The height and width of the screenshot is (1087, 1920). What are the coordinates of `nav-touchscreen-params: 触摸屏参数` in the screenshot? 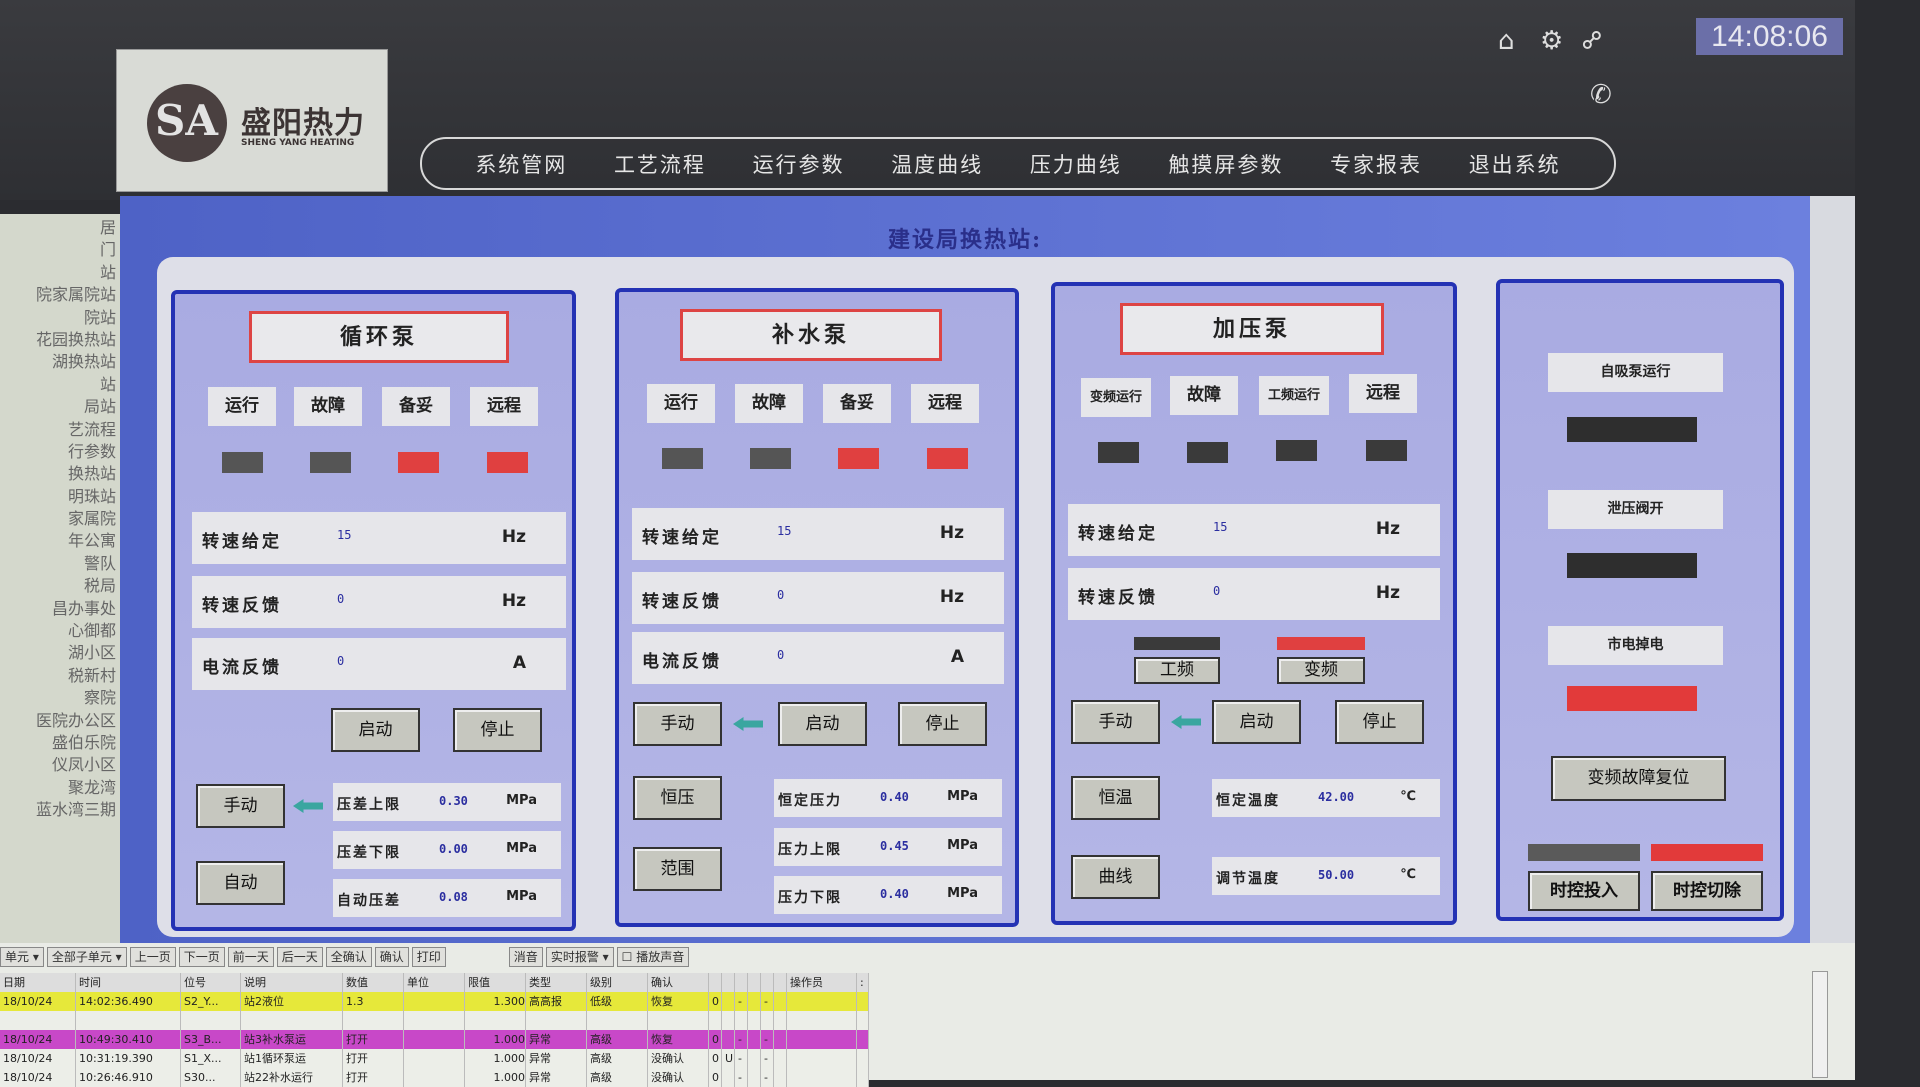 It's located at (1225, 164).